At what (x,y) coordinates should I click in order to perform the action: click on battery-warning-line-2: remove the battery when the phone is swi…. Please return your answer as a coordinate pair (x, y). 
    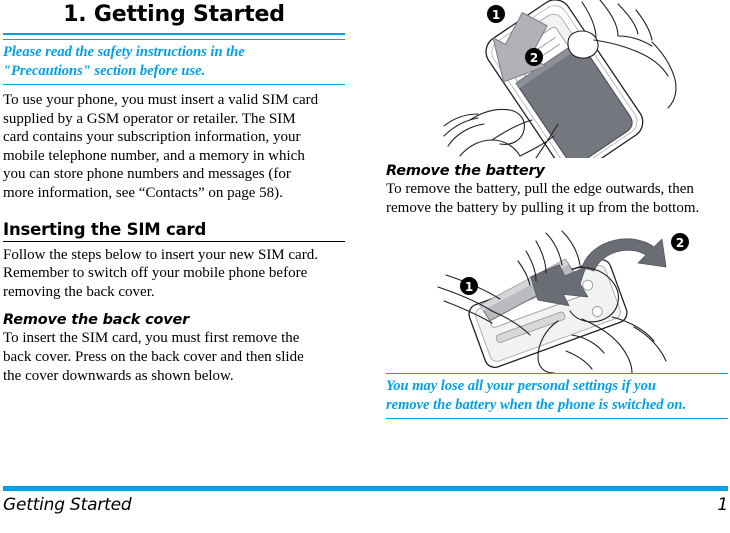
    Looking at the image, I should click on (536, 405).